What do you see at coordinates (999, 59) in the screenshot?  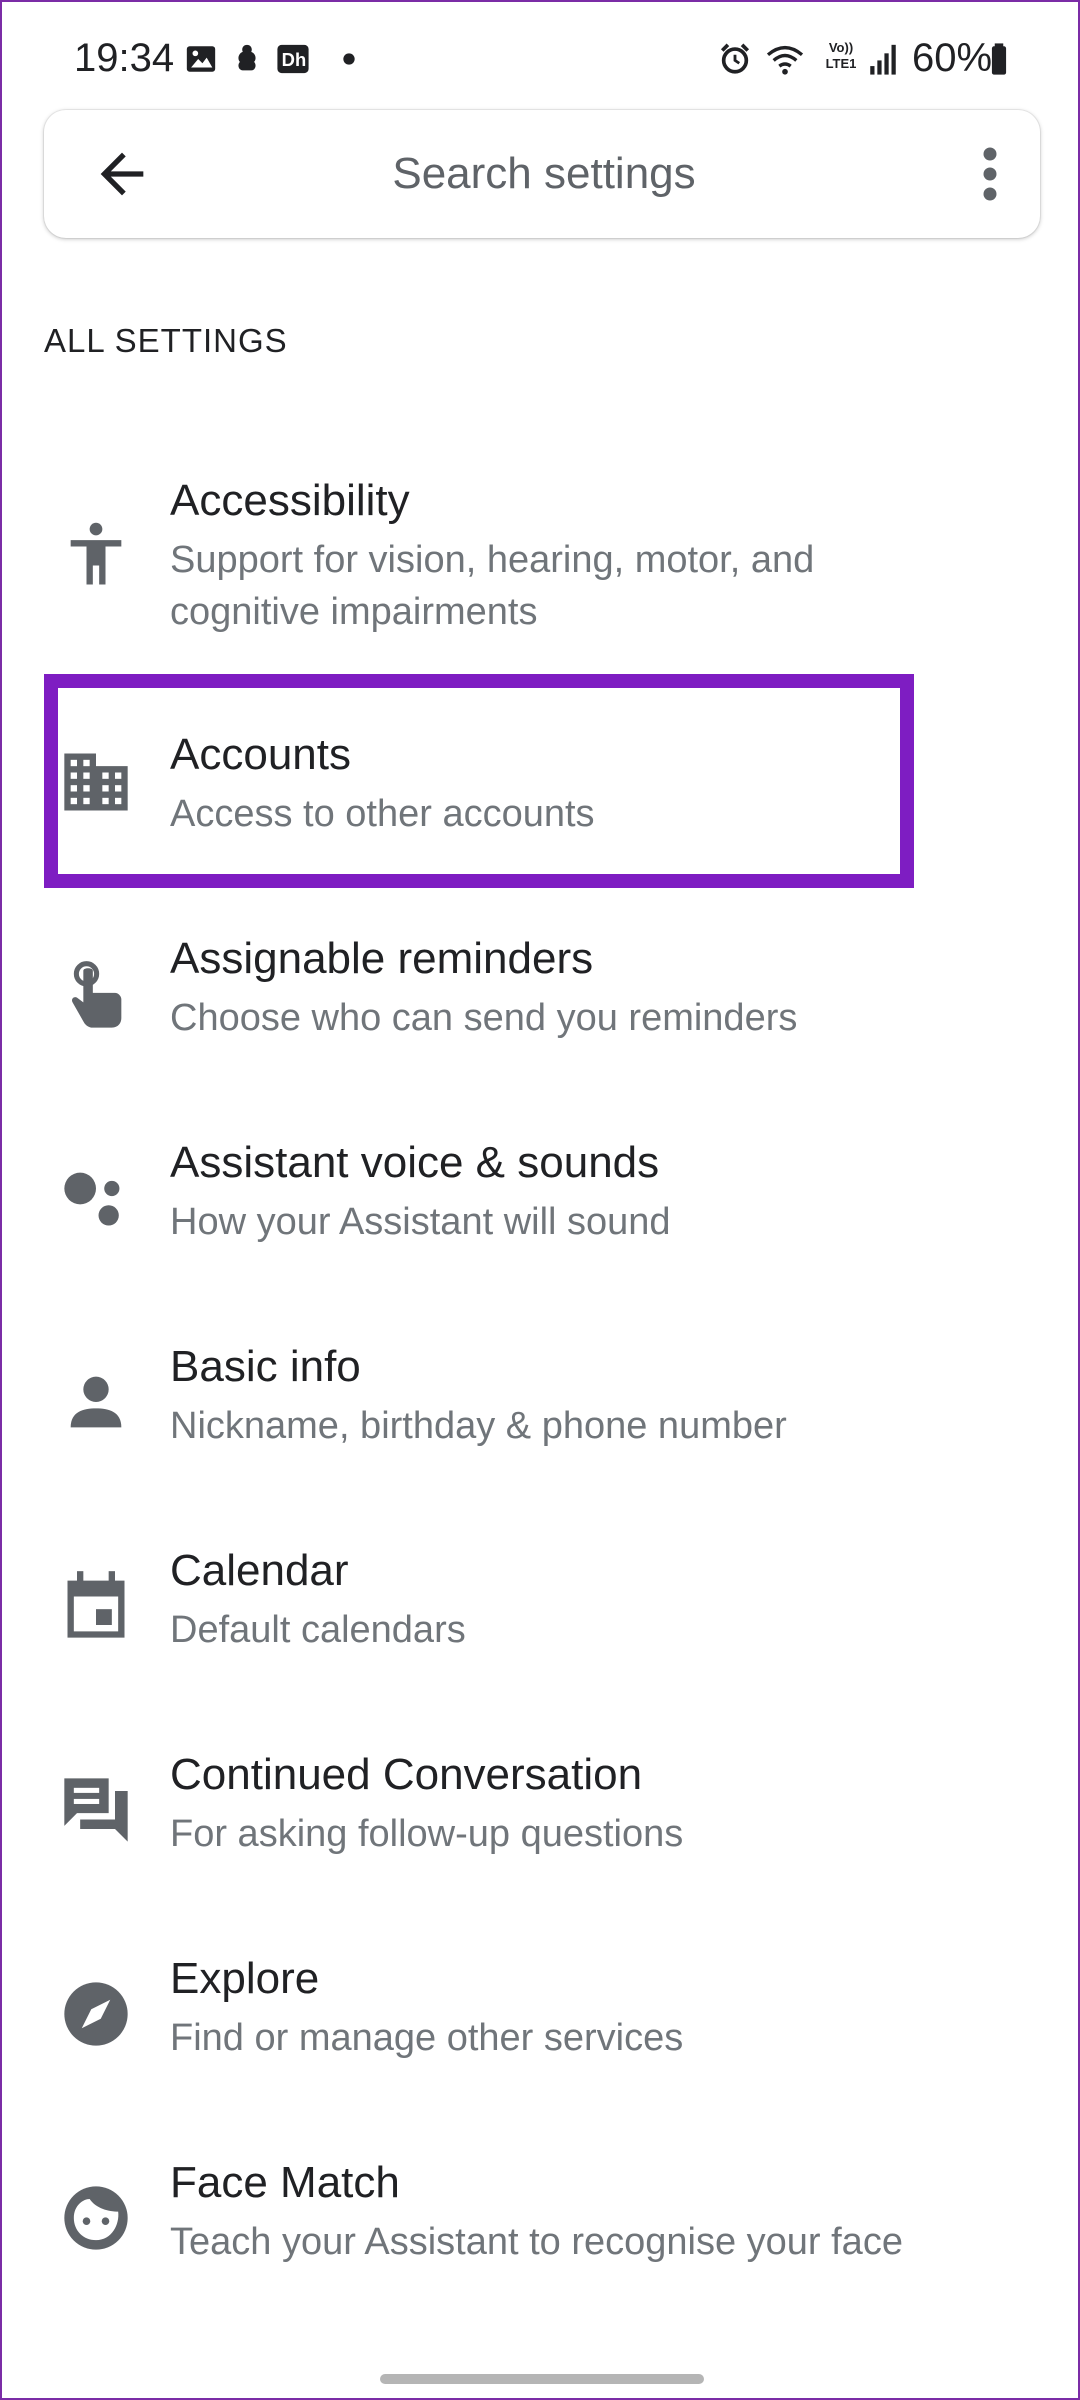 I see `battery-icon` at bounding box center [999, 59].